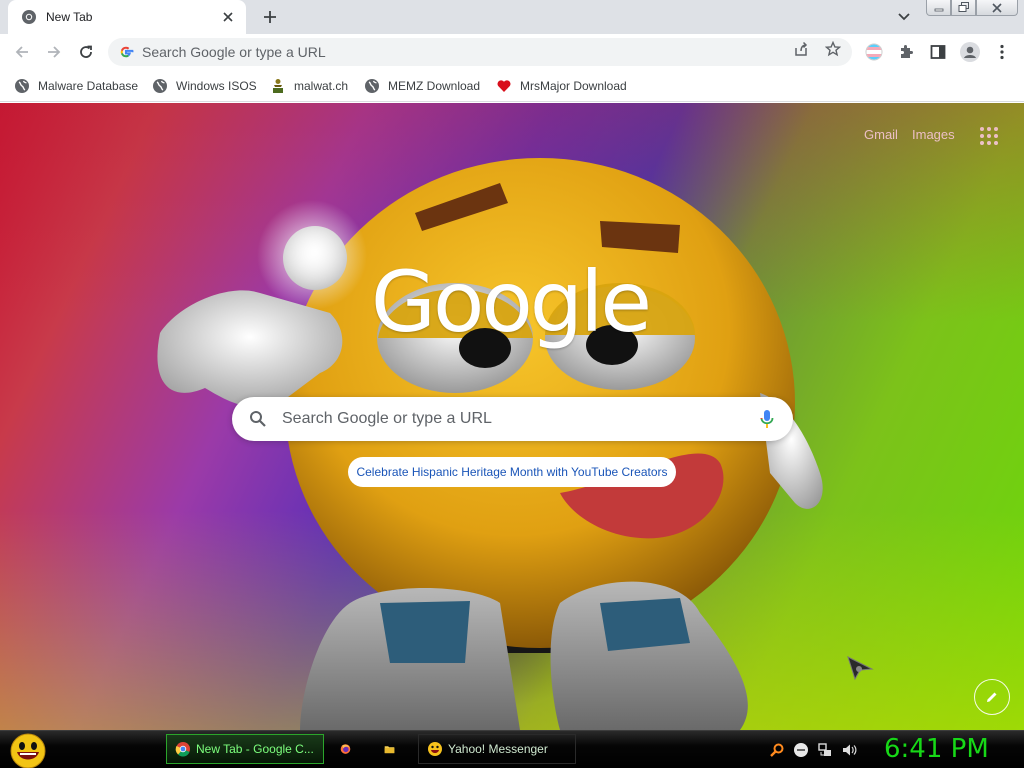 Image resolution: width=1024 pixels, height=768 pixels. I want to click on bookmark-malware-database: Malware Database, so click(76, 86).